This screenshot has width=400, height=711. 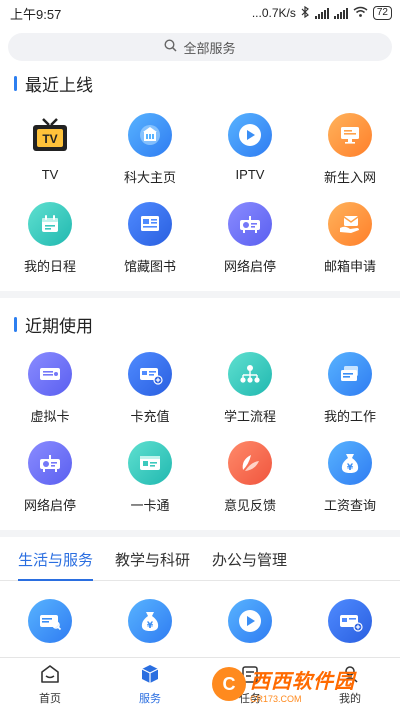 What do you see at coordinates (49, 139) in the screenshot?
I see `svg-text: TV` at bounding box center [49, 139].